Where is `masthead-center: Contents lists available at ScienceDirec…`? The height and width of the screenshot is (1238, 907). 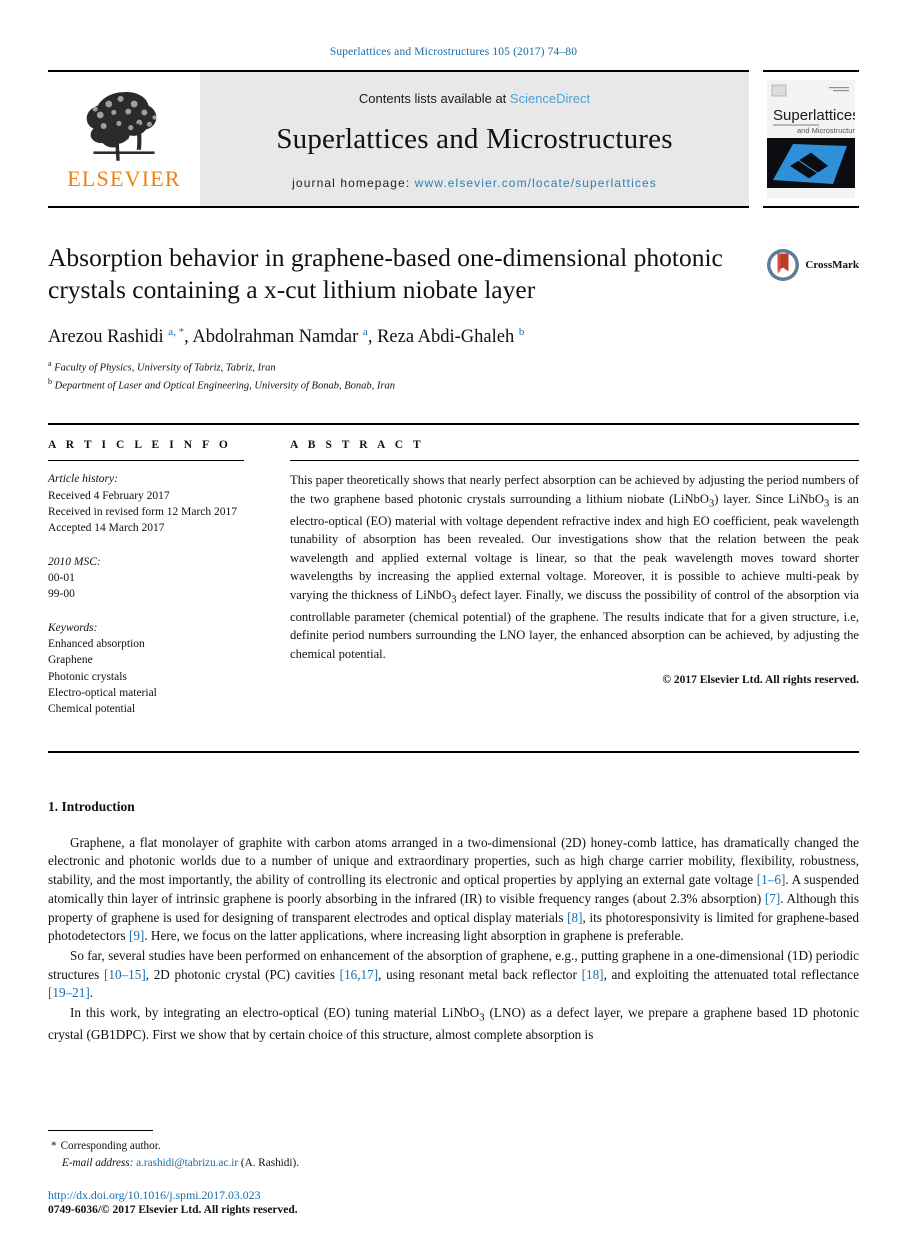
masthead-center: Contents lists available at ScienceDirec… is located at coordinates (474, 139).